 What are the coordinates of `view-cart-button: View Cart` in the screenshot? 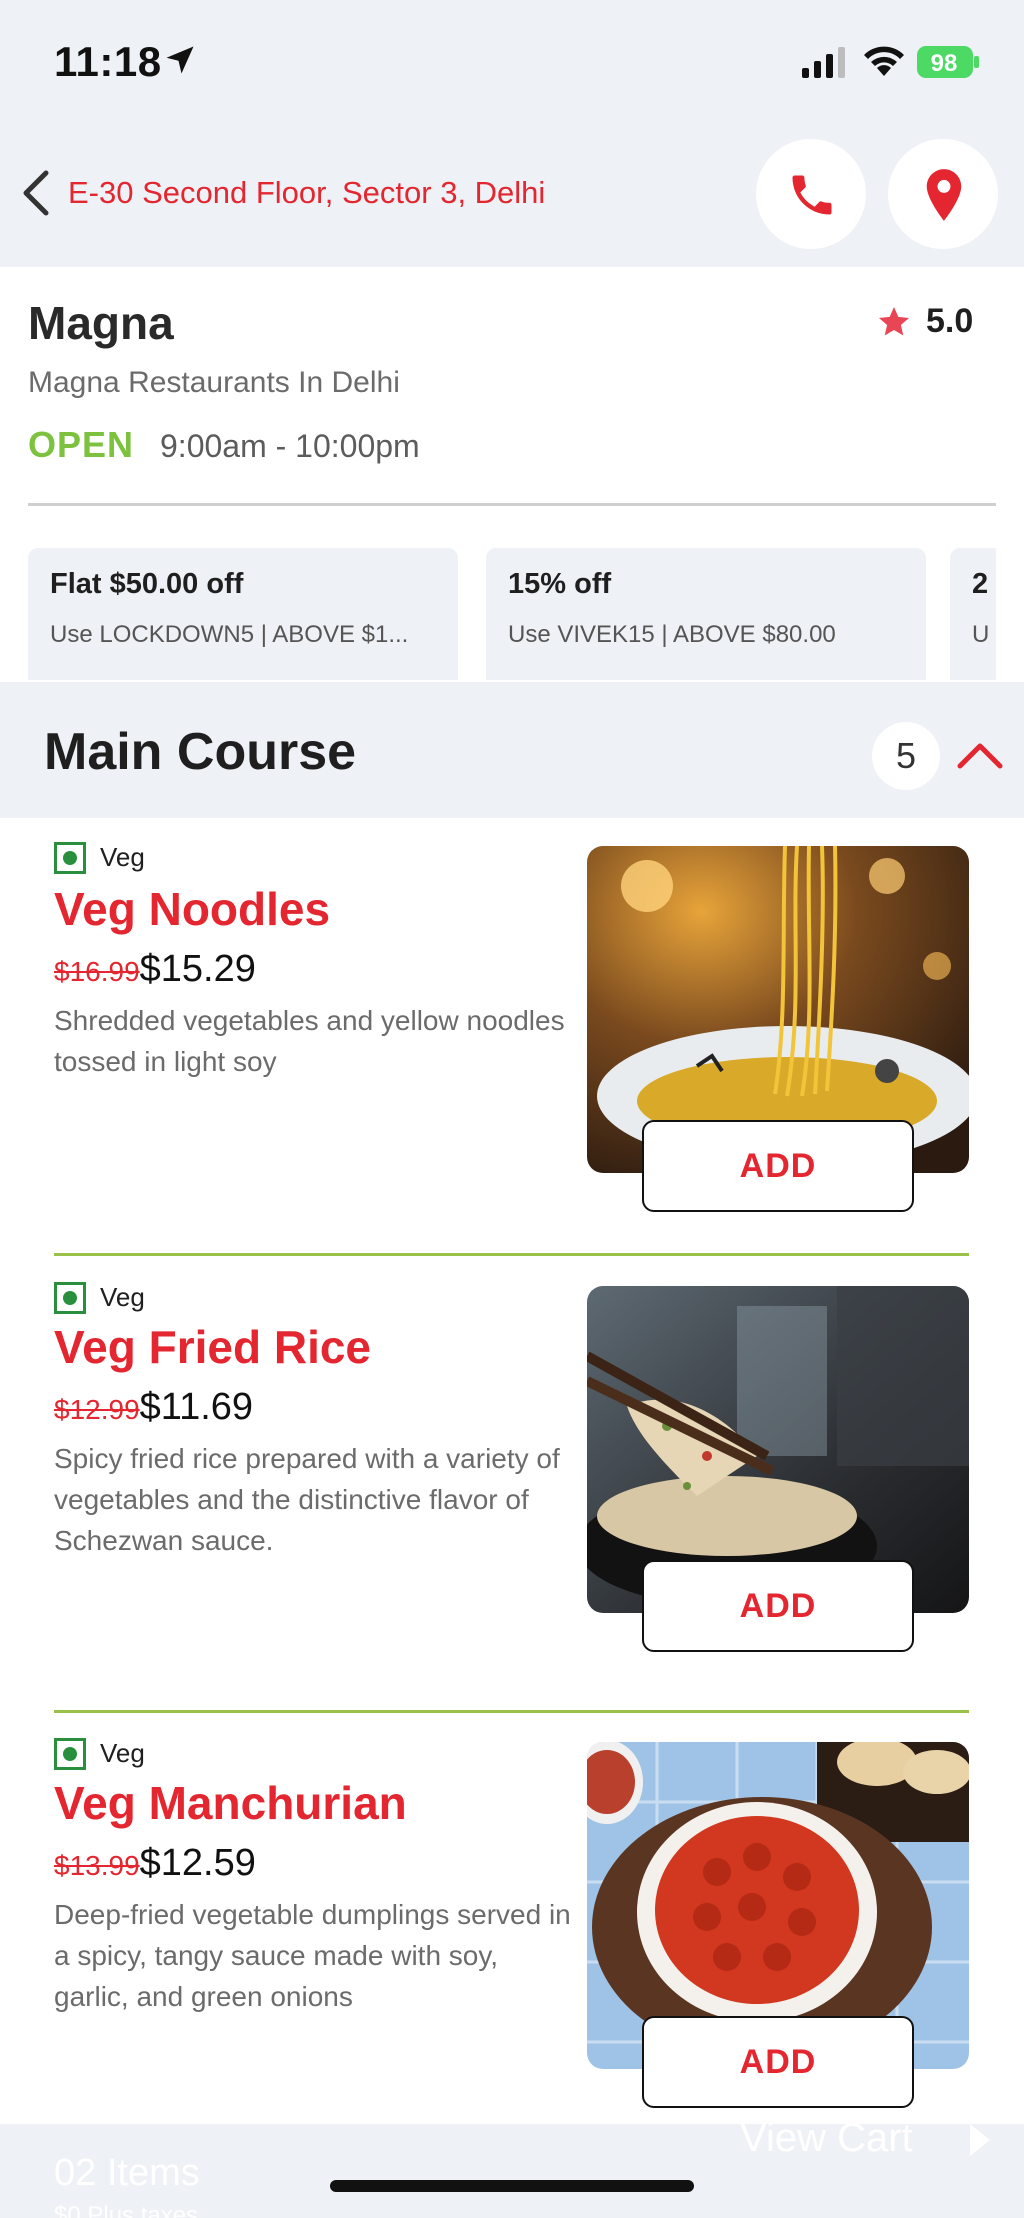 It's located at (826, 2142).